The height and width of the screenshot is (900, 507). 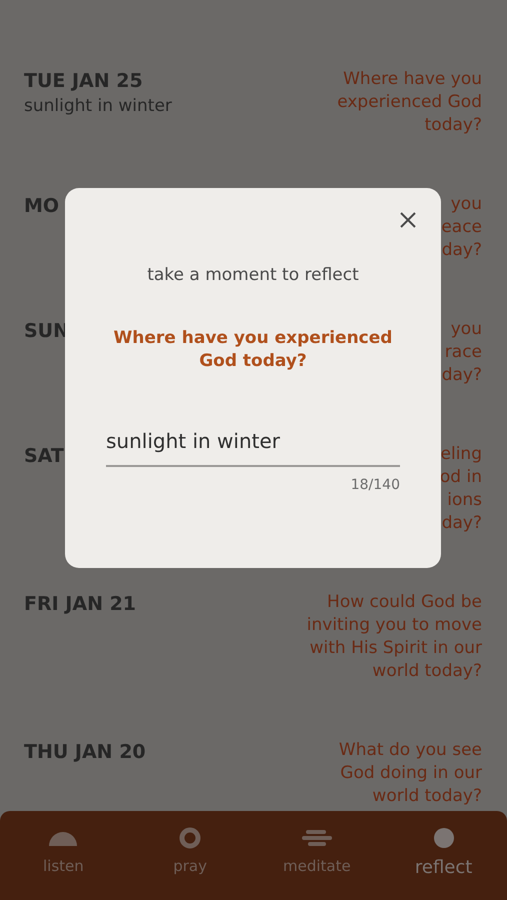 What do you see at coordinates (42, 206) in the screenshot?
I see `entry-date: MO` at bounding box center [42, 206].